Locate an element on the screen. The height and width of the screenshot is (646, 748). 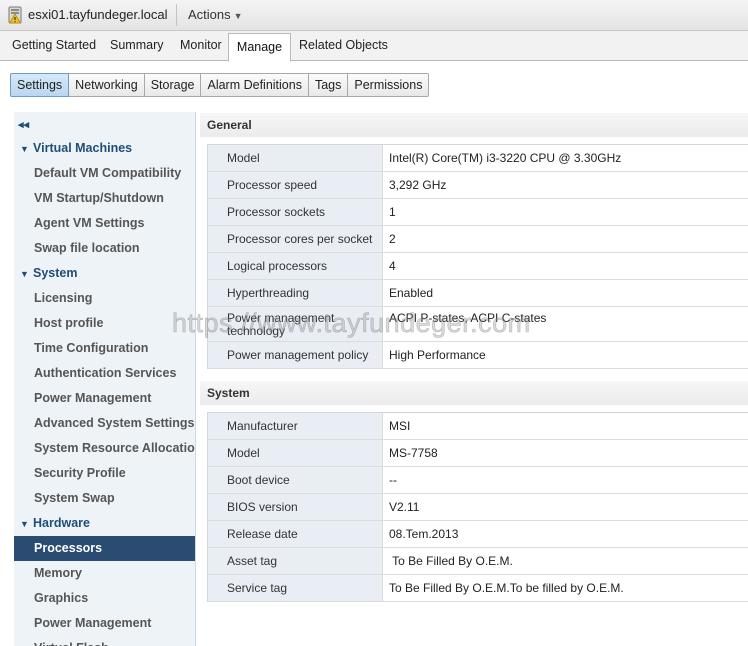
property-row: Processor speed 3,292 GHz is located at coordinates (478, 185).